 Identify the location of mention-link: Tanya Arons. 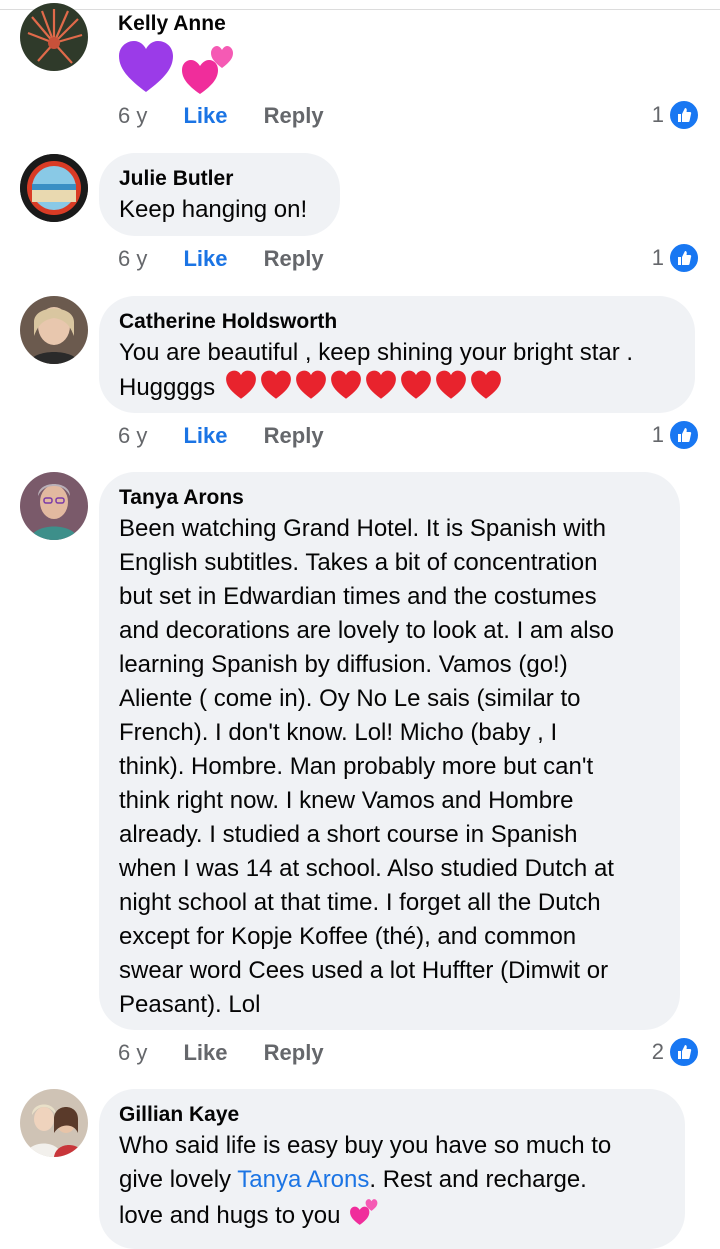
(303, 1179).